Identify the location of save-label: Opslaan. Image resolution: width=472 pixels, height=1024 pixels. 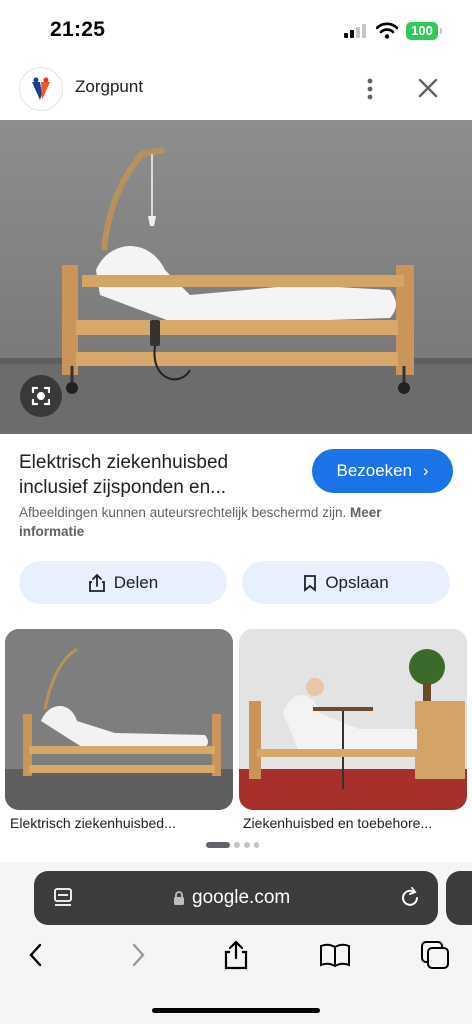
(357, 582).